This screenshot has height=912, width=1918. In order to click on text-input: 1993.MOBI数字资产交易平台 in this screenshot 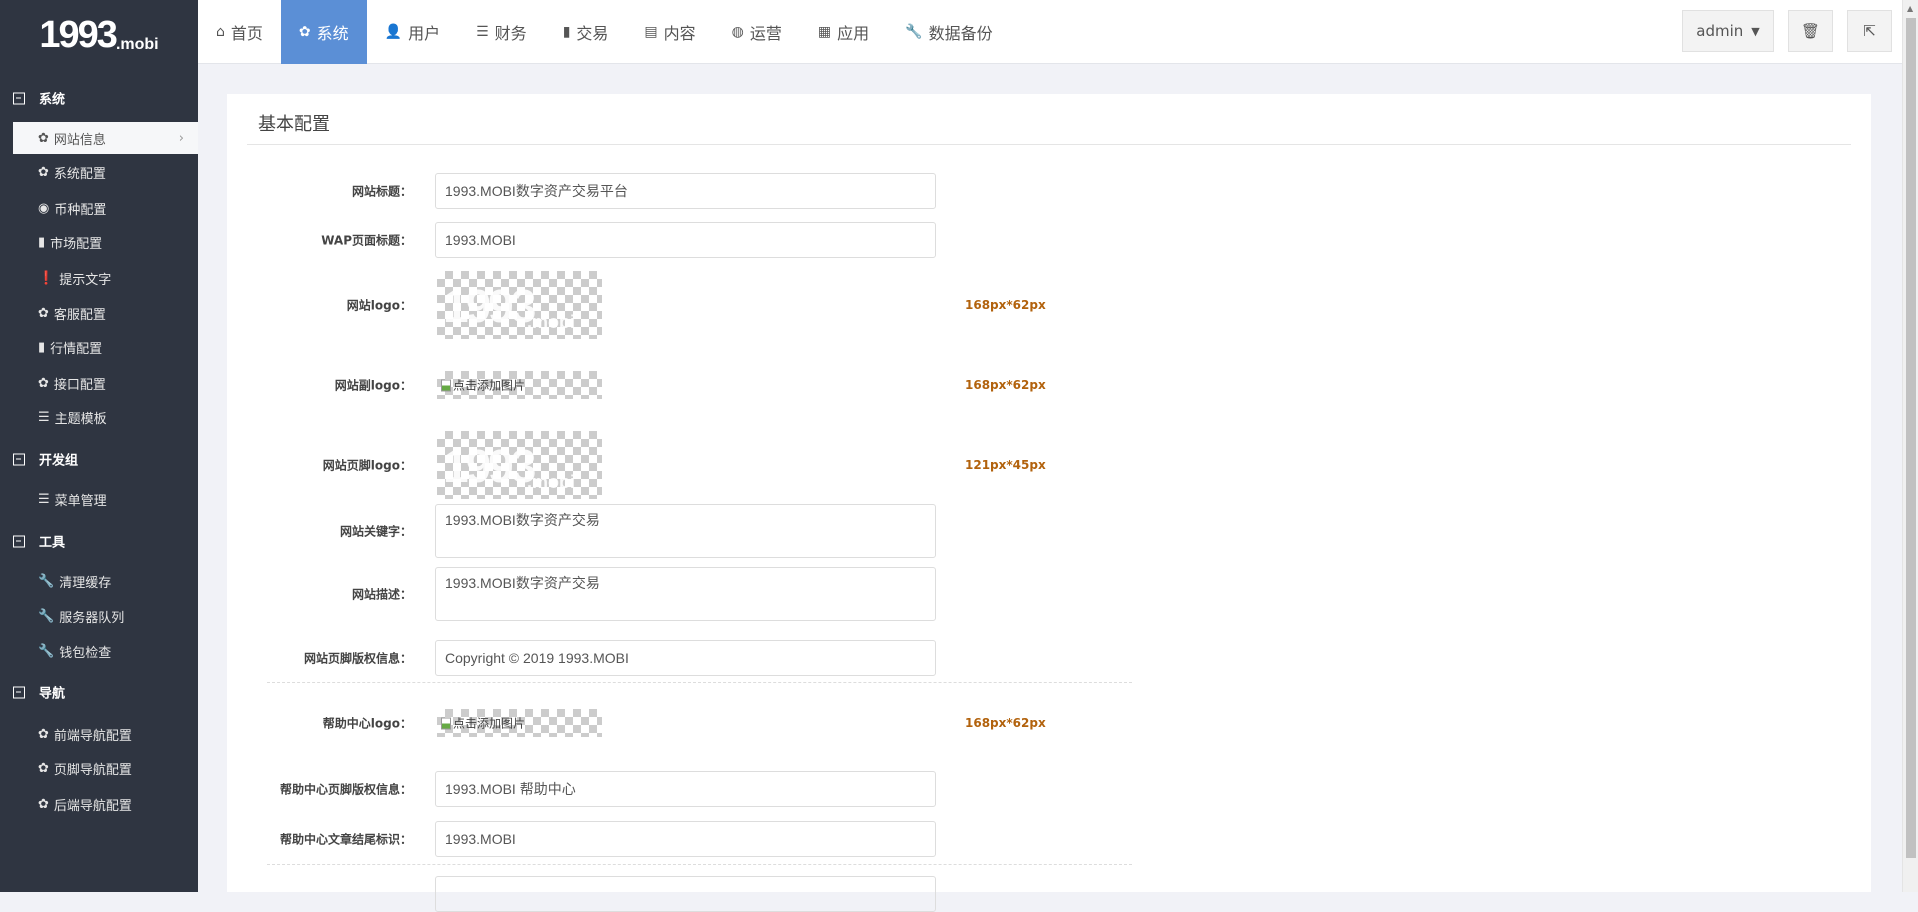, I will do `click(685, 191)`.